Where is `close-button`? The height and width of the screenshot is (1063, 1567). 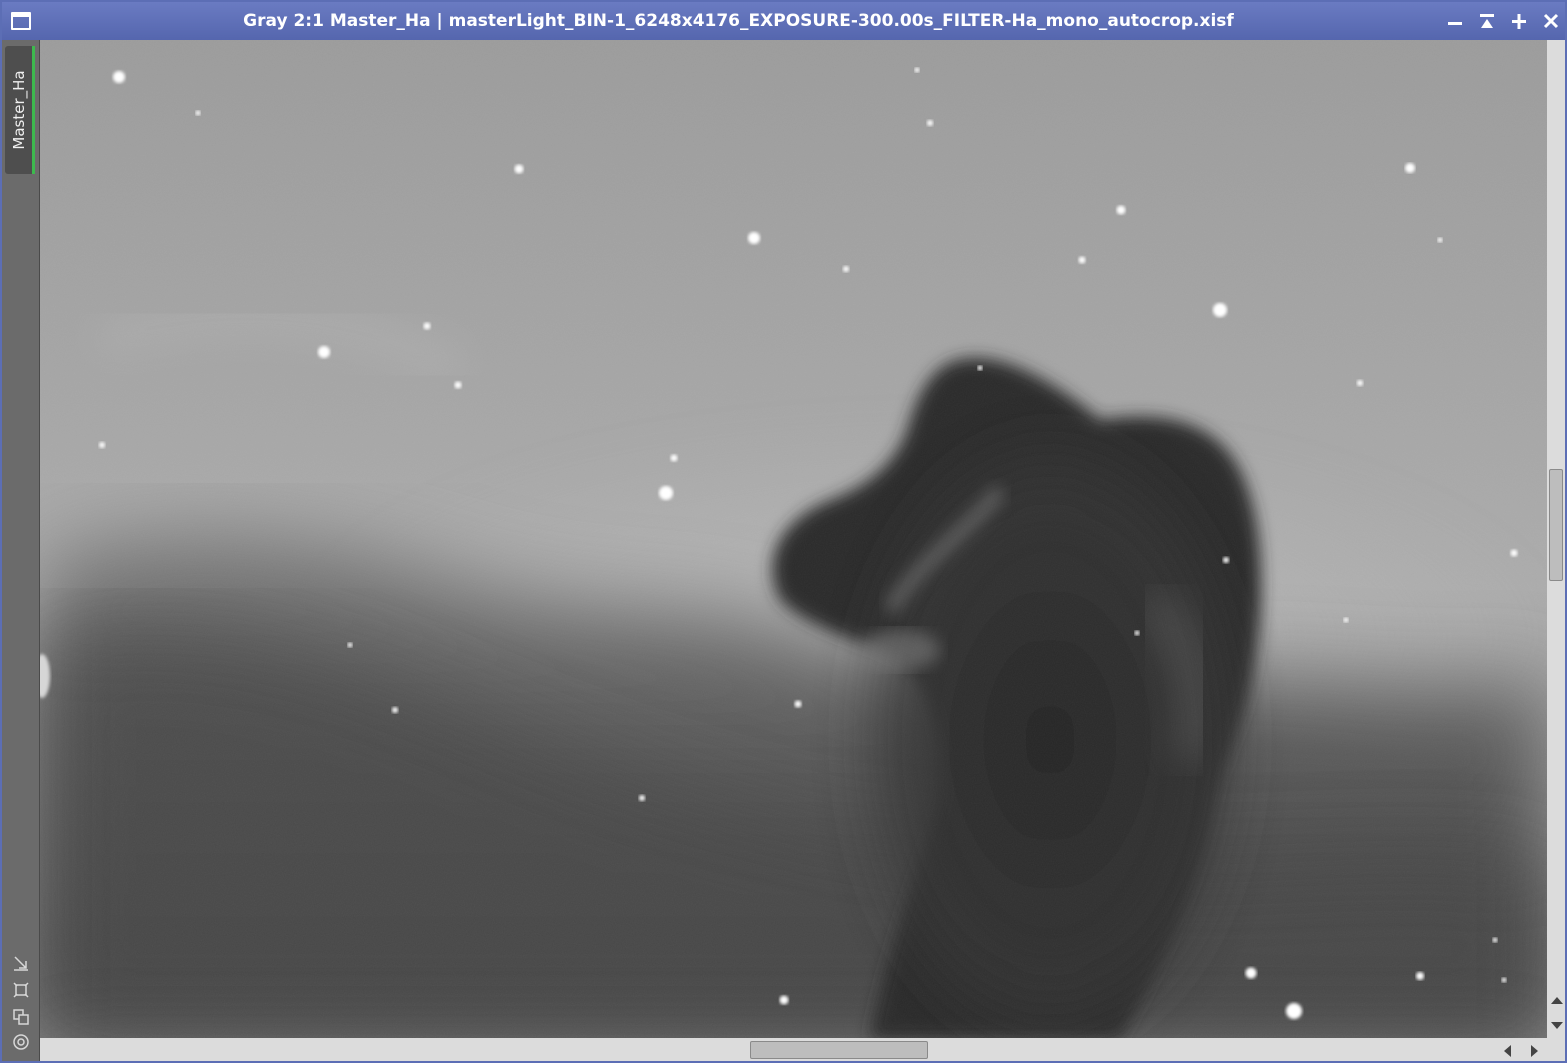 close-button is located at coordinates (1551, 21).